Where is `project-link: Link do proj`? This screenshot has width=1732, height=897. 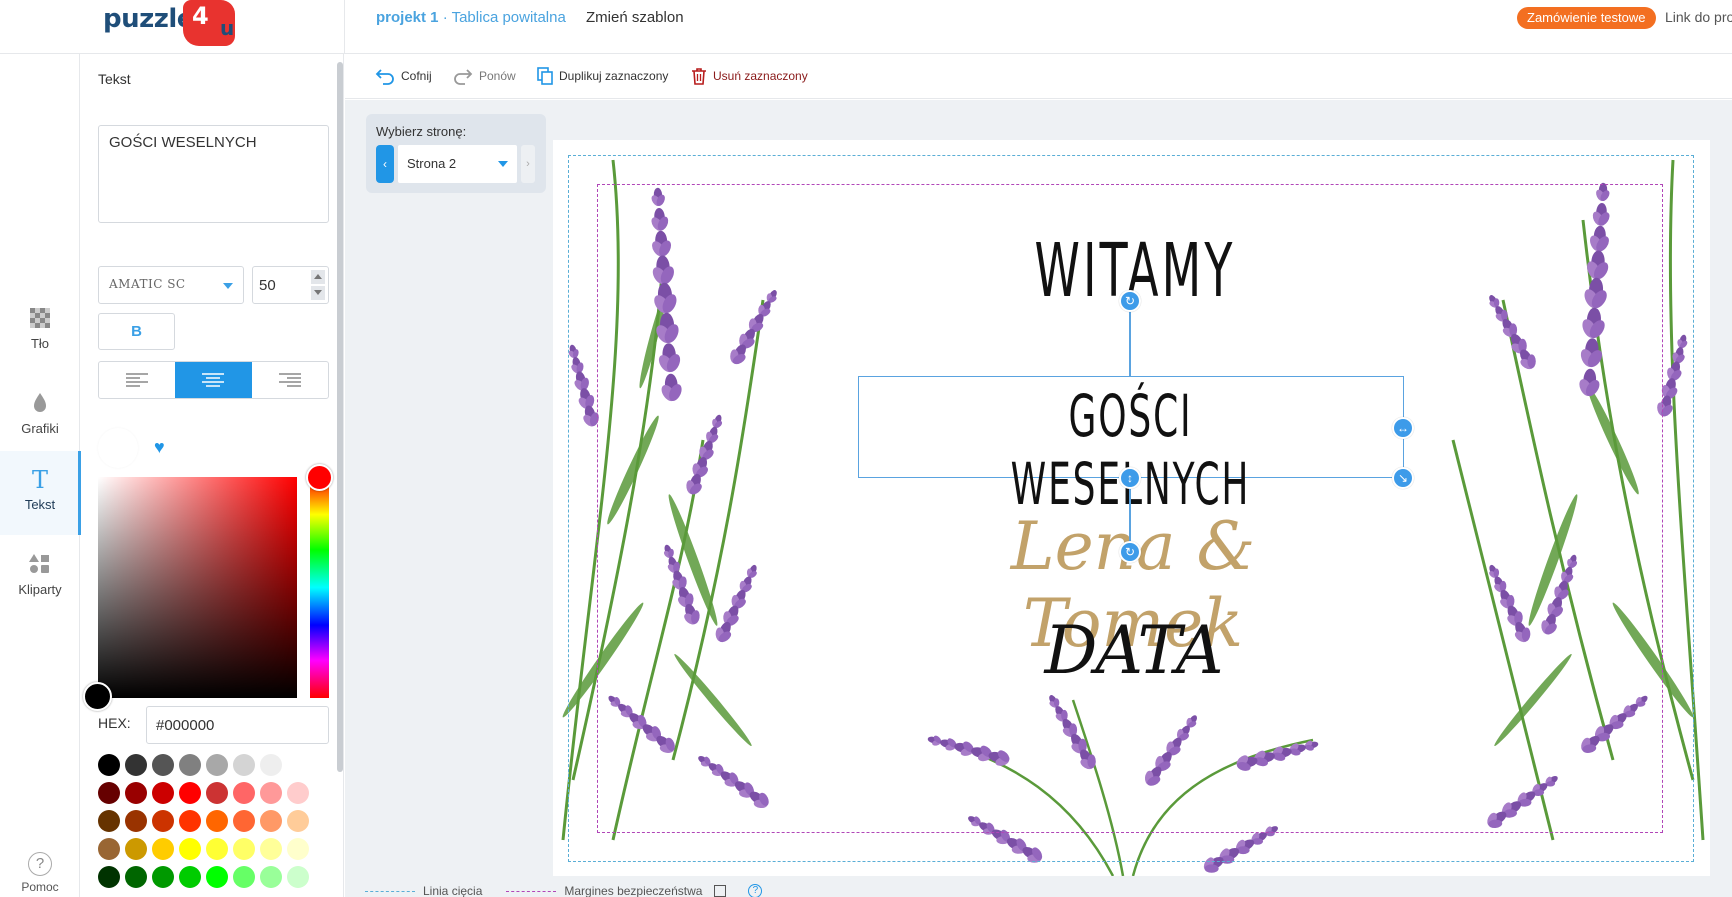
project-link: Link do proj is located at coordinates (1698, 17).